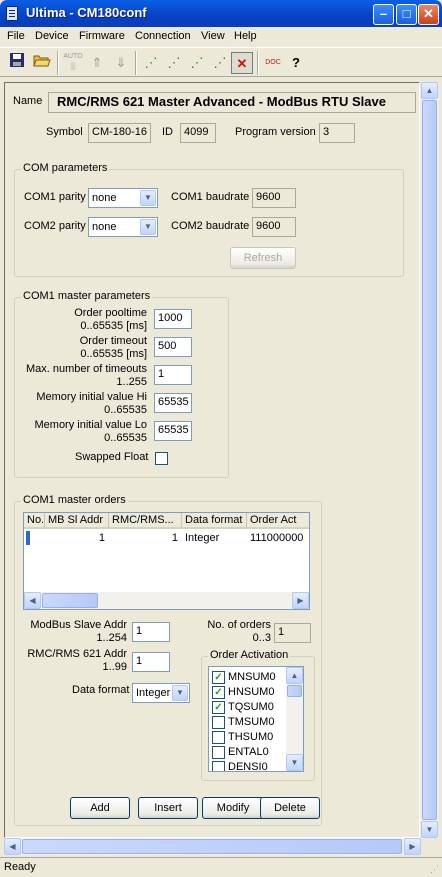 Image resolution: width=442 pixels, height=877 pixels. What do you see at coordinates (383, 14) in the screenshot?
I see `minimize-button: –` at bounding box center [383, 14].